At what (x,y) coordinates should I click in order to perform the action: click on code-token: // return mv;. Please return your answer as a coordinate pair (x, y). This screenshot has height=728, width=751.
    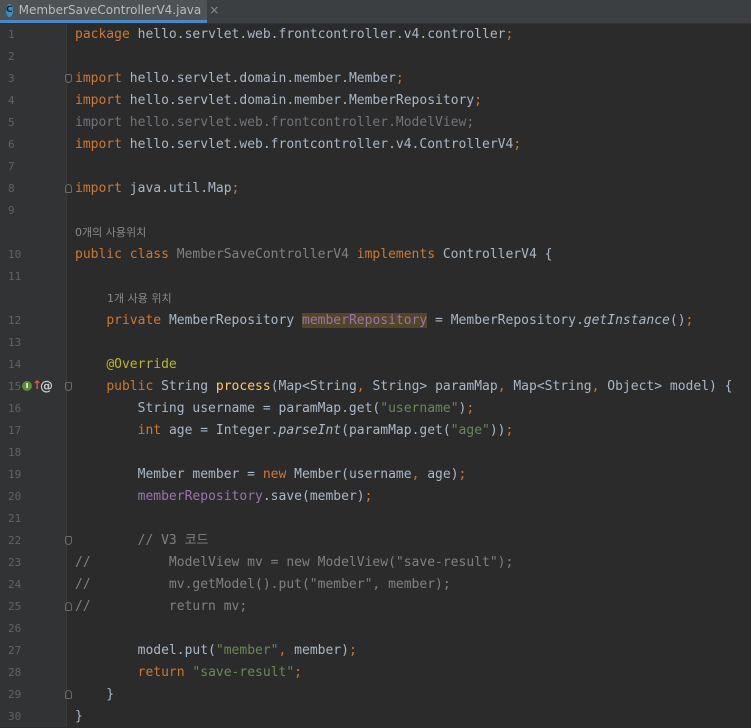
    Looking at the image, I should click on (161, 606).